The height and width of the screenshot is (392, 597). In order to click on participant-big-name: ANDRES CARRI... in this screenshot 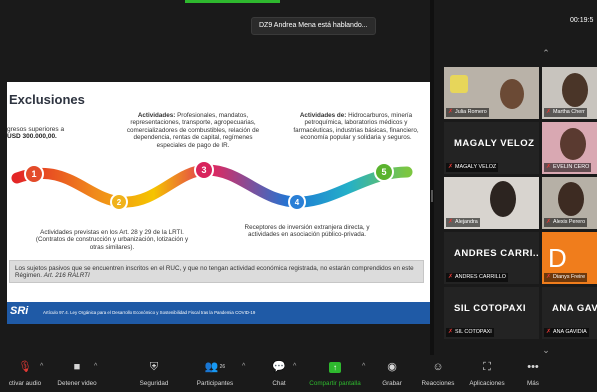, I will do `click(496, 253)`.